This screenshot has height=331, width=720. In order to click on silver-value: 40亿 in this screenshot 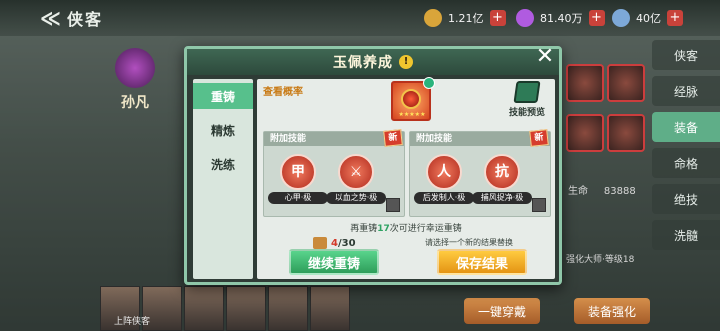, I will do `click(648, 18)`.